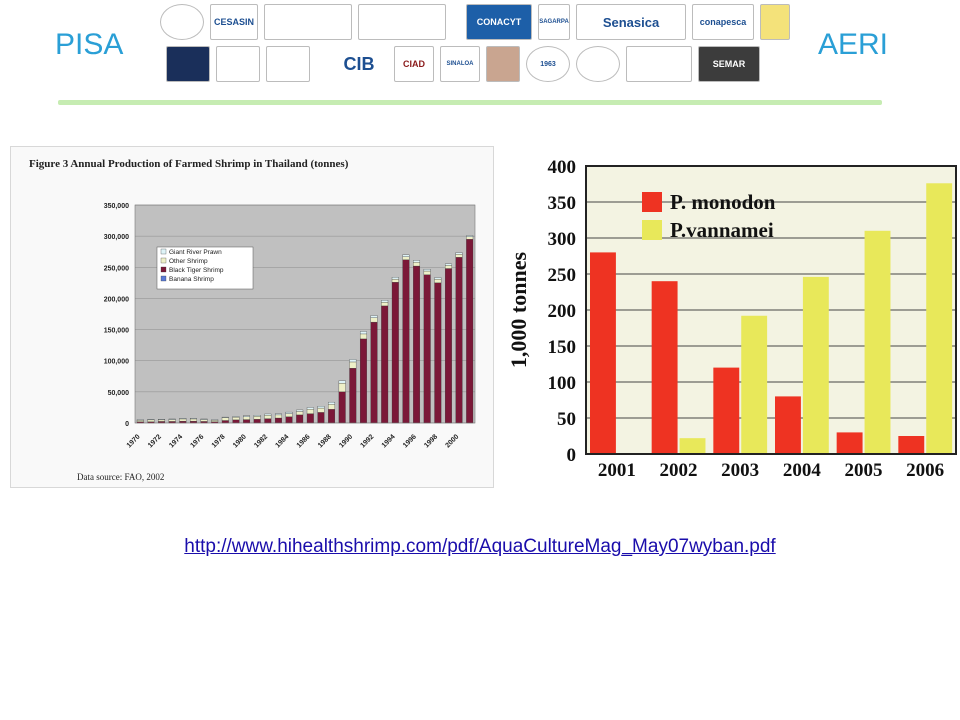  I want to click on chart1-x-tick-label: 1972, so click(155, 441).